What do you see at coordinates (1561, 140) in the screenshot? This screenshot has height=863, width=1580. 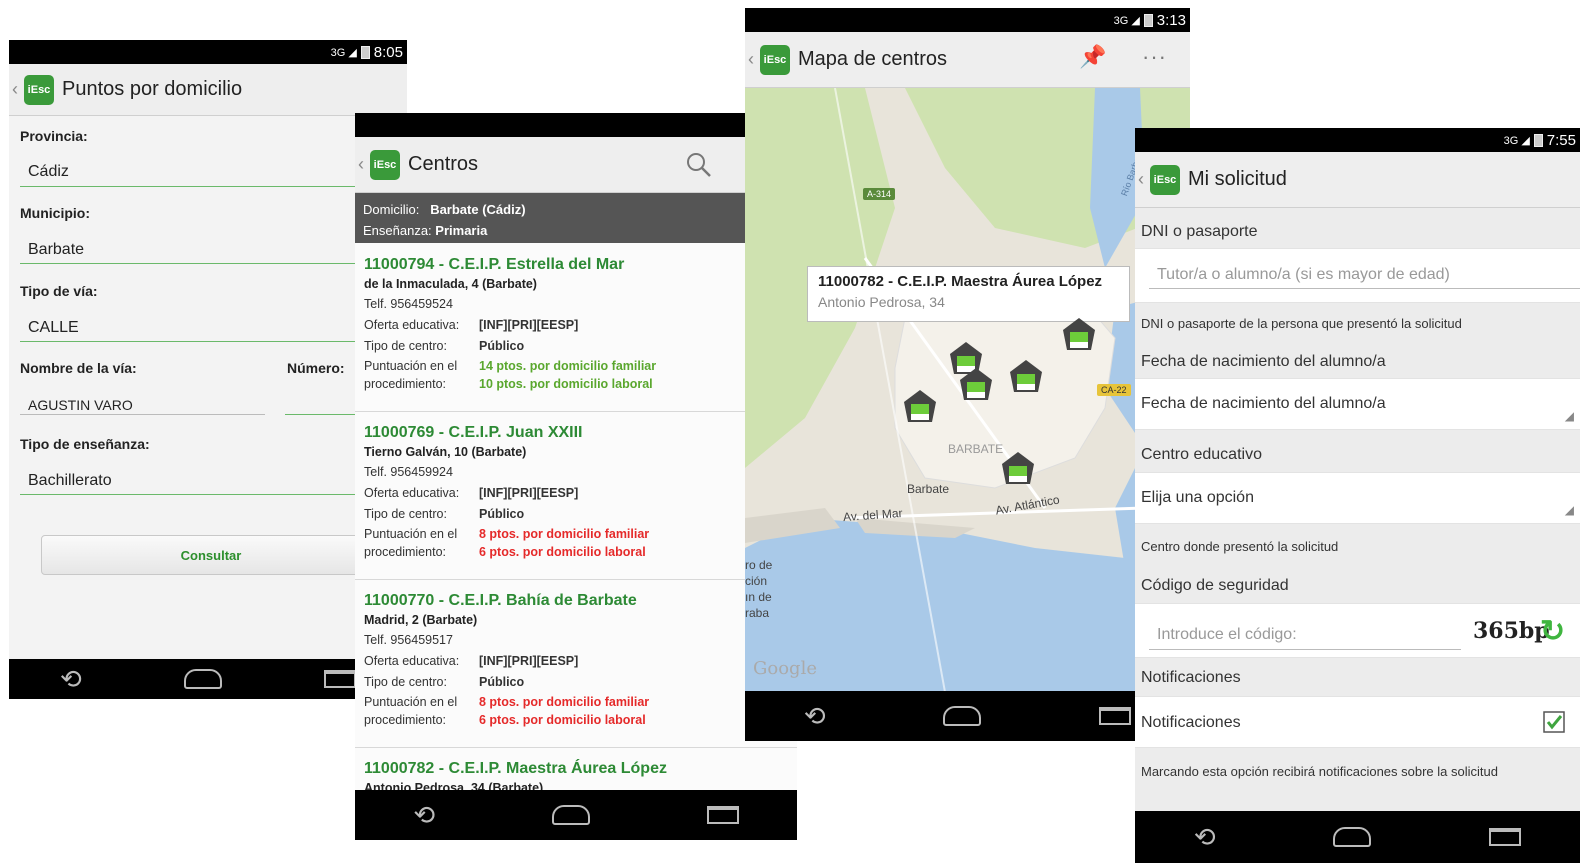 I see `status-time: 7:55` at bounding box center [1561, 140].